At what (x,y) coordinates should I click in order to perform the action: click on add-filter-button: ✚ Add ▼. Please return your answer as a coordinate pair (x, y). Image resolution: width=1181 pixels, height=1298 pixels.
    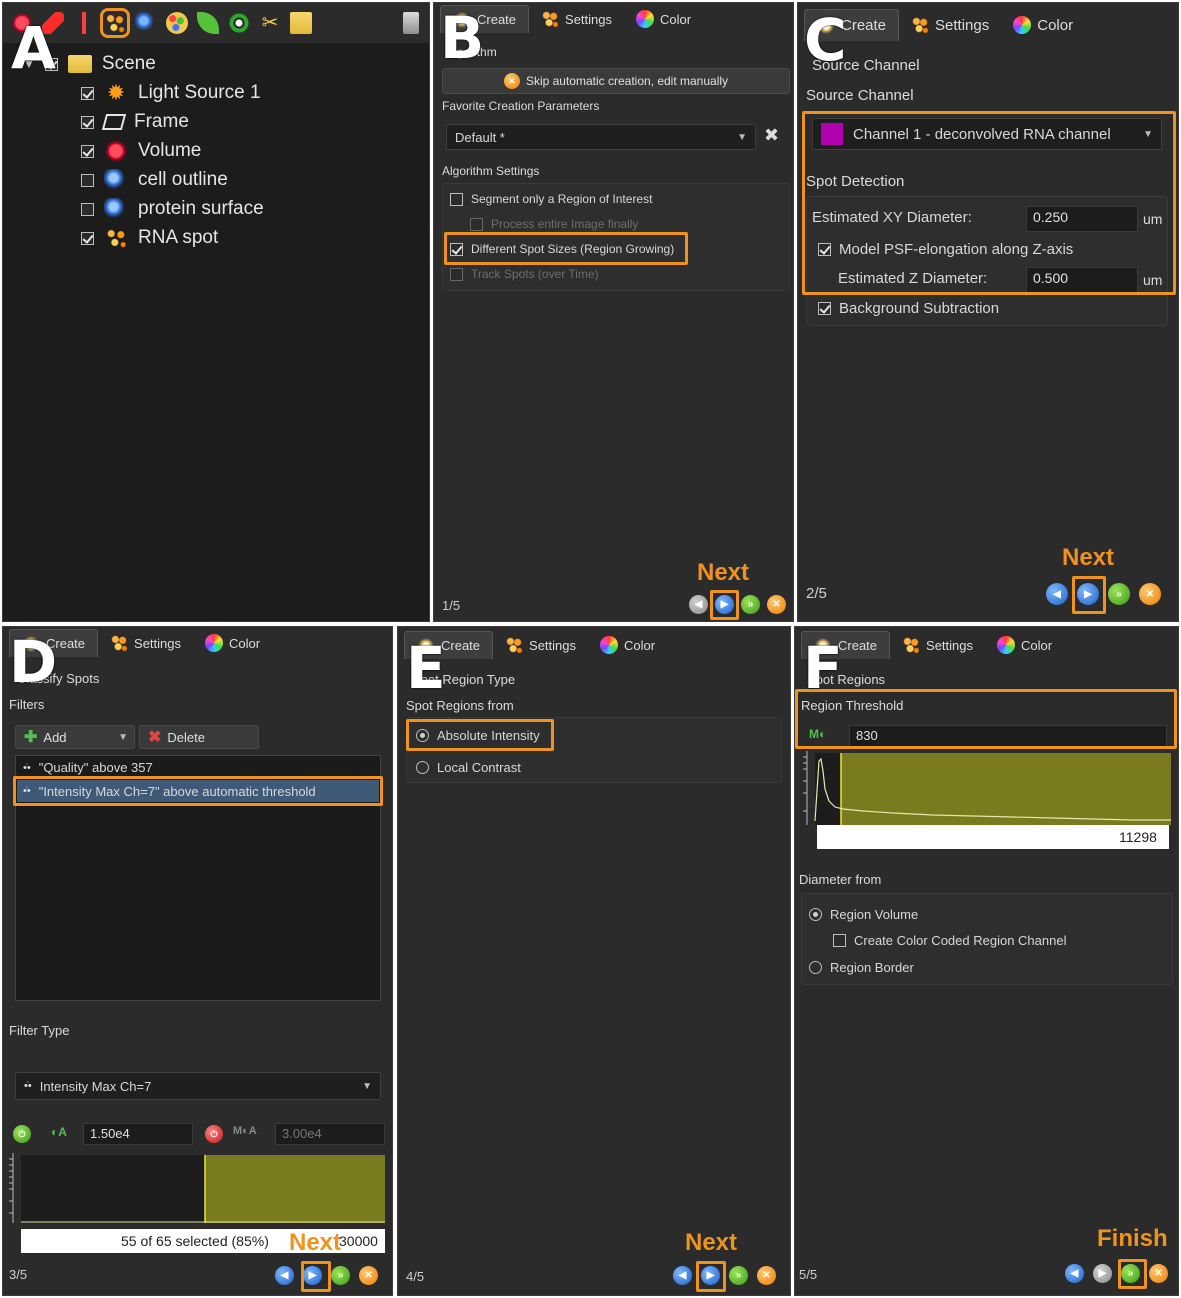
    Looking at the image, I should click on (75, 737).